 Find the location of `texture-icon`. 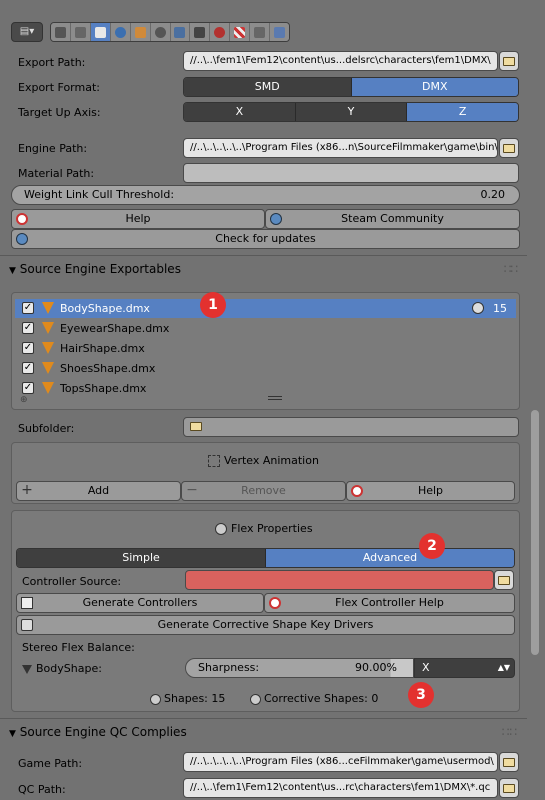

texture-icon is located at coordinates (240, 32).